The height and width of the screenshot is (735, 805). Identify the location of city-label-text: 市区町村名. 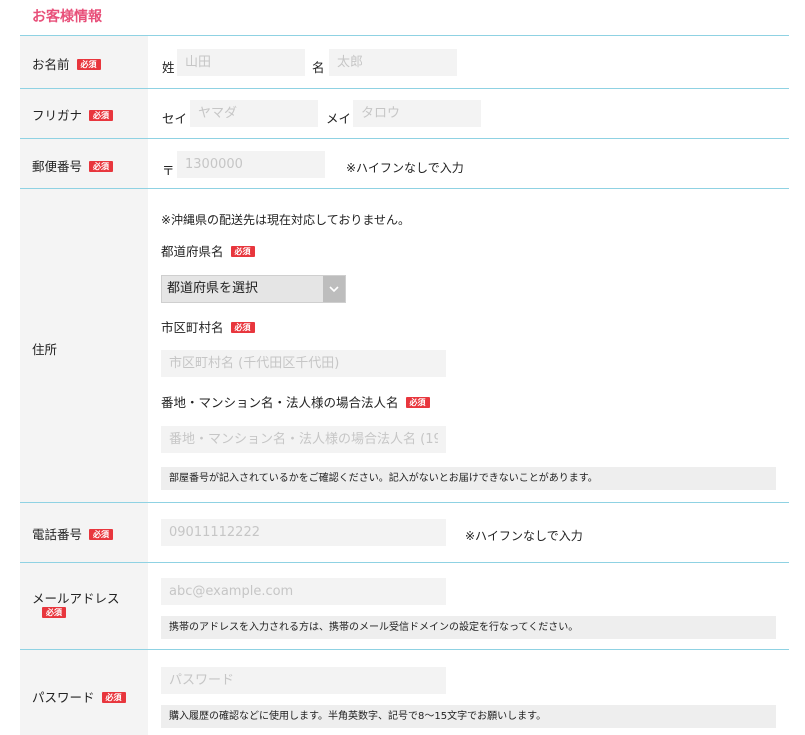
(192, 327).